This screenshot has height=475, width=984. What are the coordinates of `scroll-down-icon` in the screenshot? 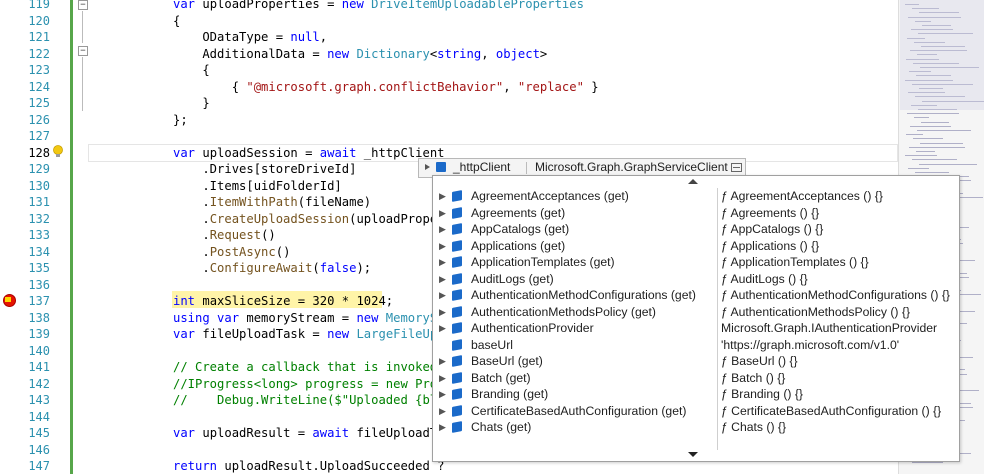 It's located at (693, 454).